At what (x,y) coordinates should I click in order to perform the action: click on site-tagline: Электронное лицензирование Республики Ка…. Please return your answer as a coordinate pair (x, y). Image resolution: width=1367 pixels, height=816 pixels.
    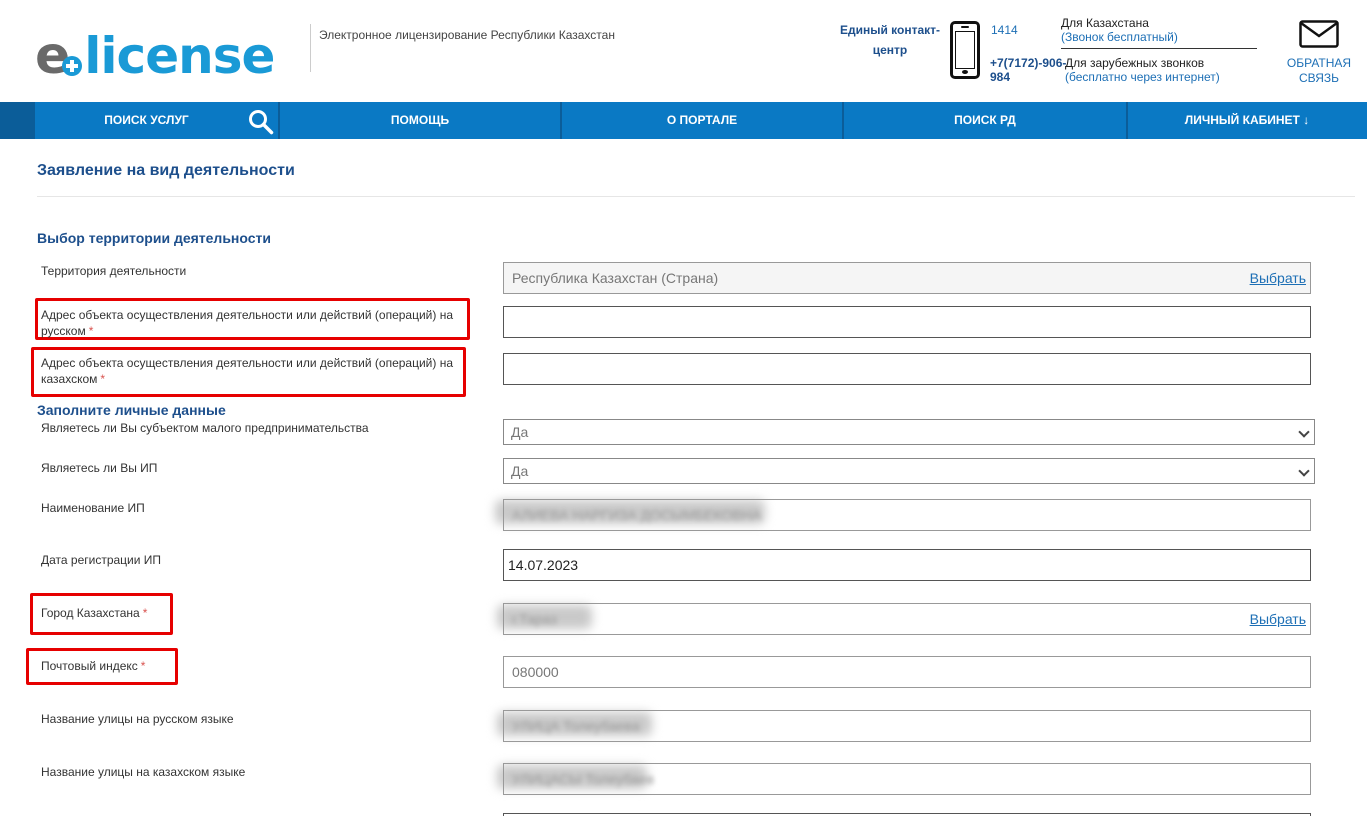
    Looking at the image, I should click on (467, 35).